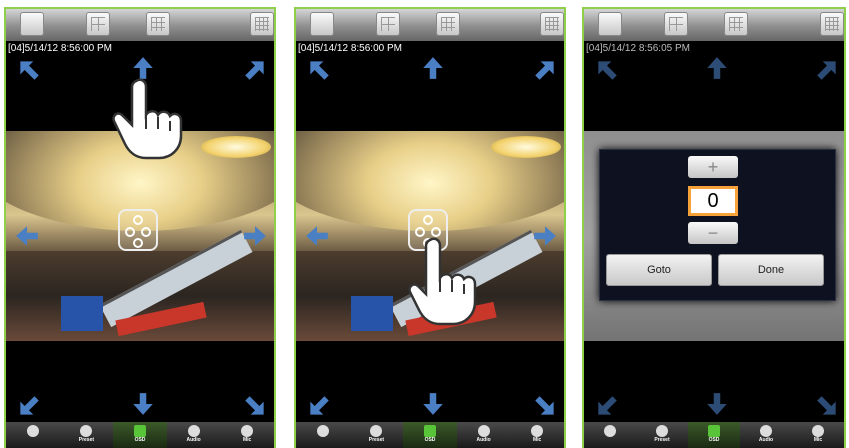 The image size is (849, 448). I want to click on preset-dialog: + 0 − Goto Done, so click(717, 225).